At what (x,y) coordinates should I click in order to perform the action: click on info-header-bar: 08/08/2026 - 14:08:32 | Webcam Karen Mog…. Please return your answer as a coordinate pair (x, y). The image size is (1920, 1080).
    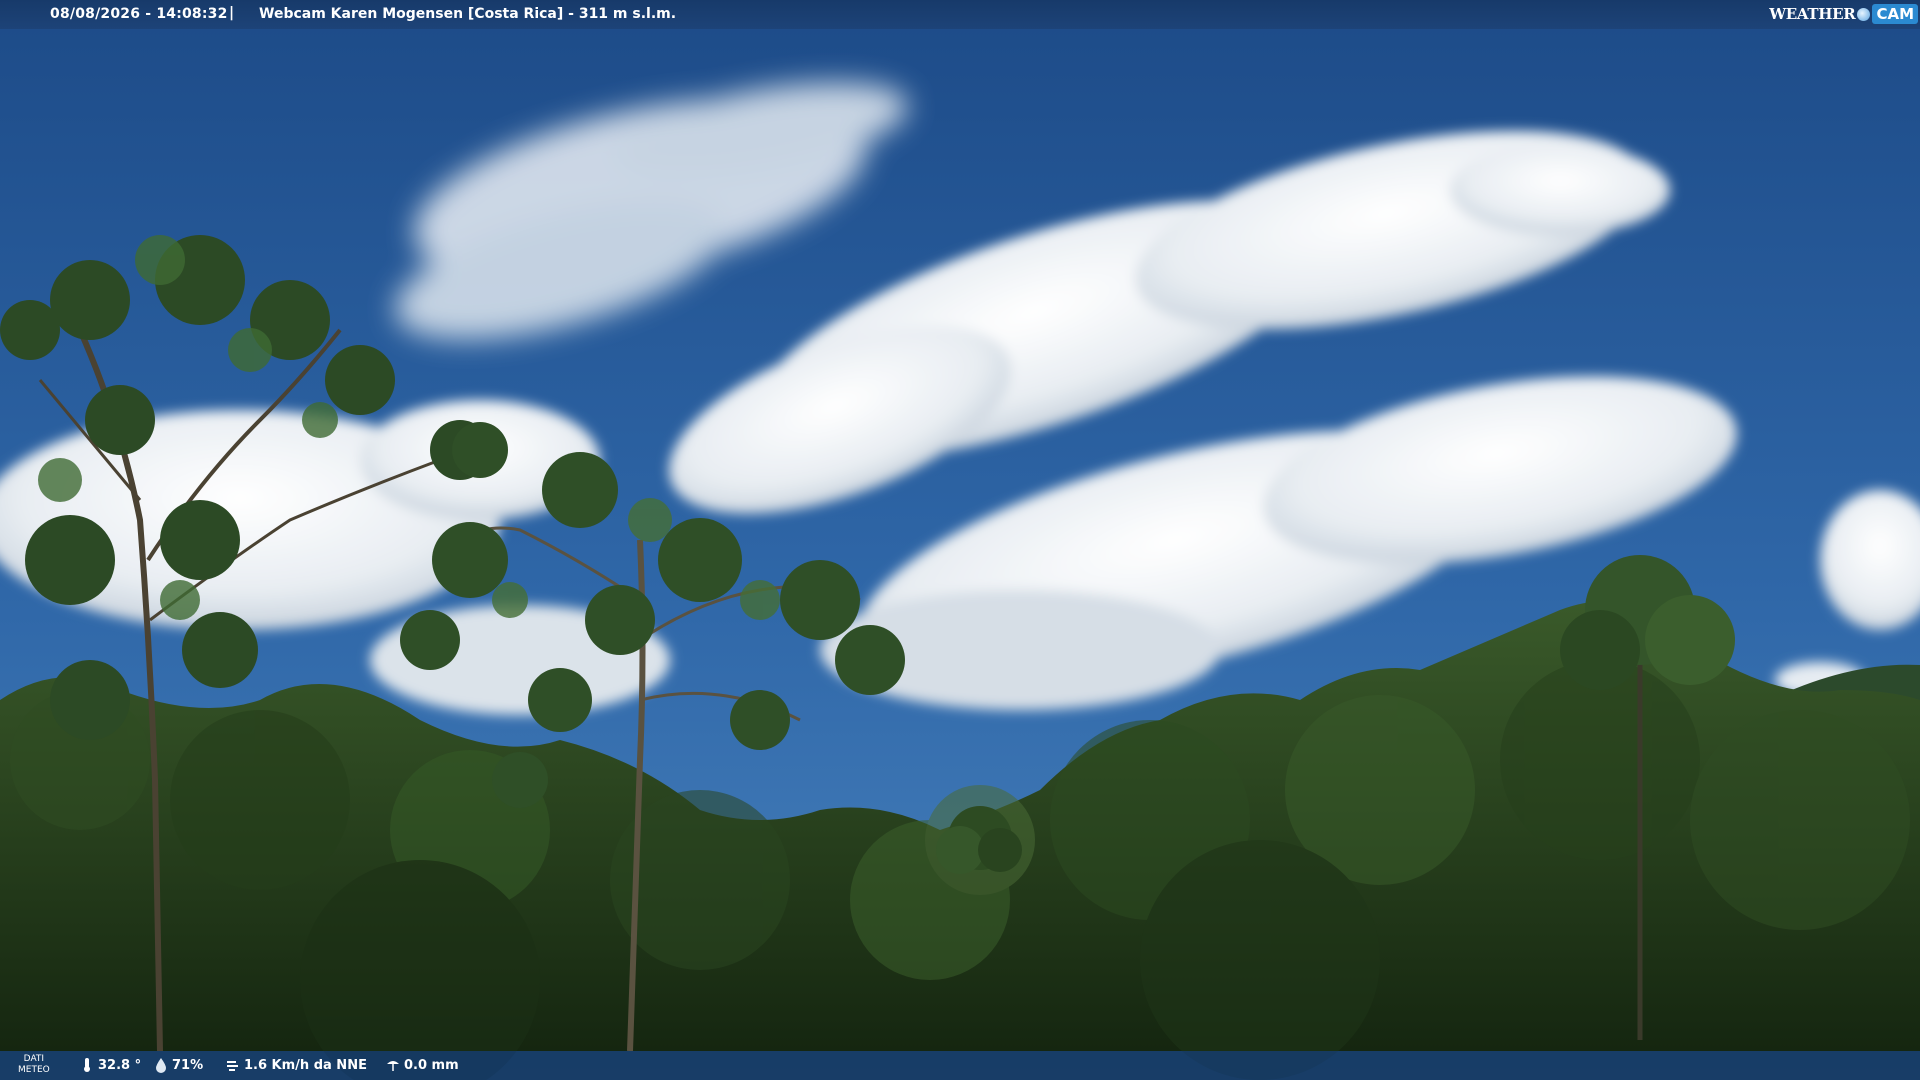
    Looking at the image, I should click on (960, 14).